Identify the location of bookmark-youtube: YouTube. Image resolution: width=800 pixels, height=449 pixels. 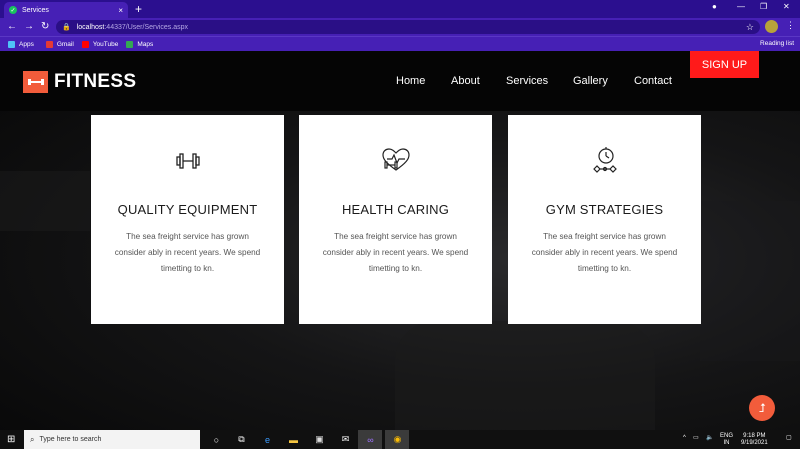
(100, 44).